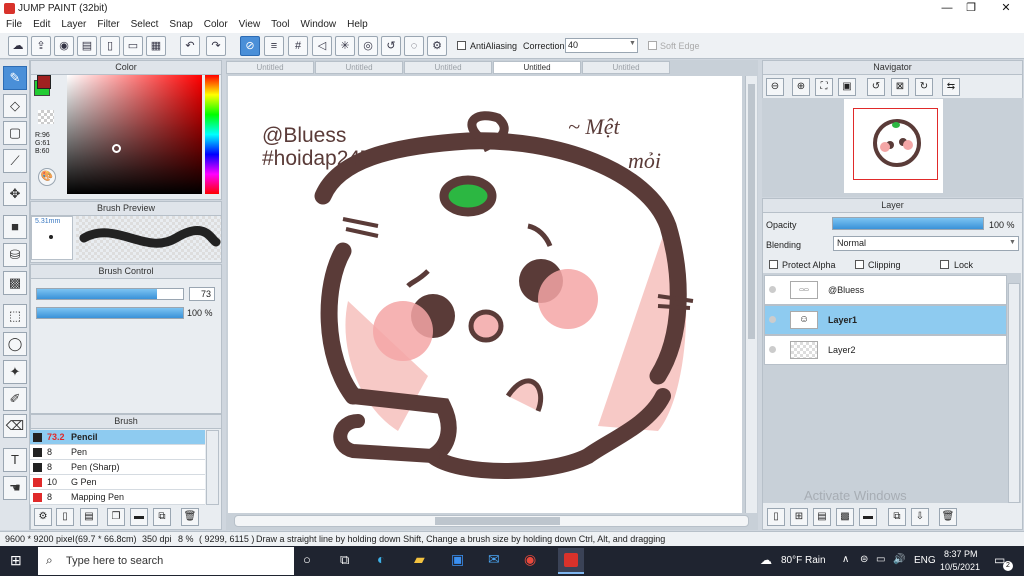 Image resolution: width=1024 pixels, height=576 pixels. I want to click on windows-start-icon: ⊞, so click(16, 560).